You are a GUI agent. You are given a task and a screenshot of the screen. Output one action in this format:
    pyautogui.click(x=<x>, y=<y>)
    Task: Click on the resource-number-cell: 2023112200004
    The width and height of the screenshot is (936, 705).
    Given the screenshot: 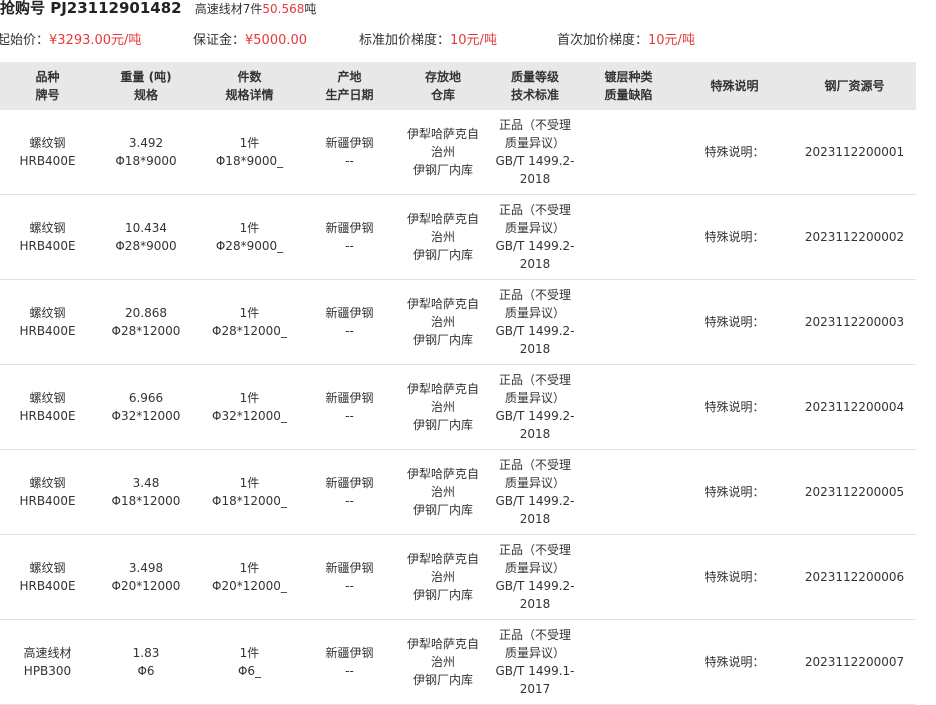 What is the action you would take?
    pyautogui.click(x=854, y=407)
    